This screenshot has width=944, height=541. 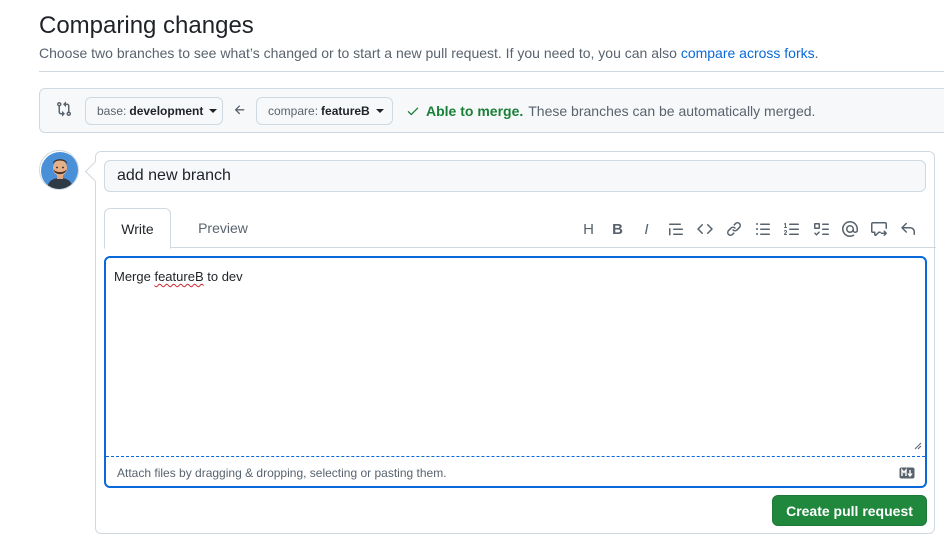 I want to click on code-icon, so click(x=704, y=229).